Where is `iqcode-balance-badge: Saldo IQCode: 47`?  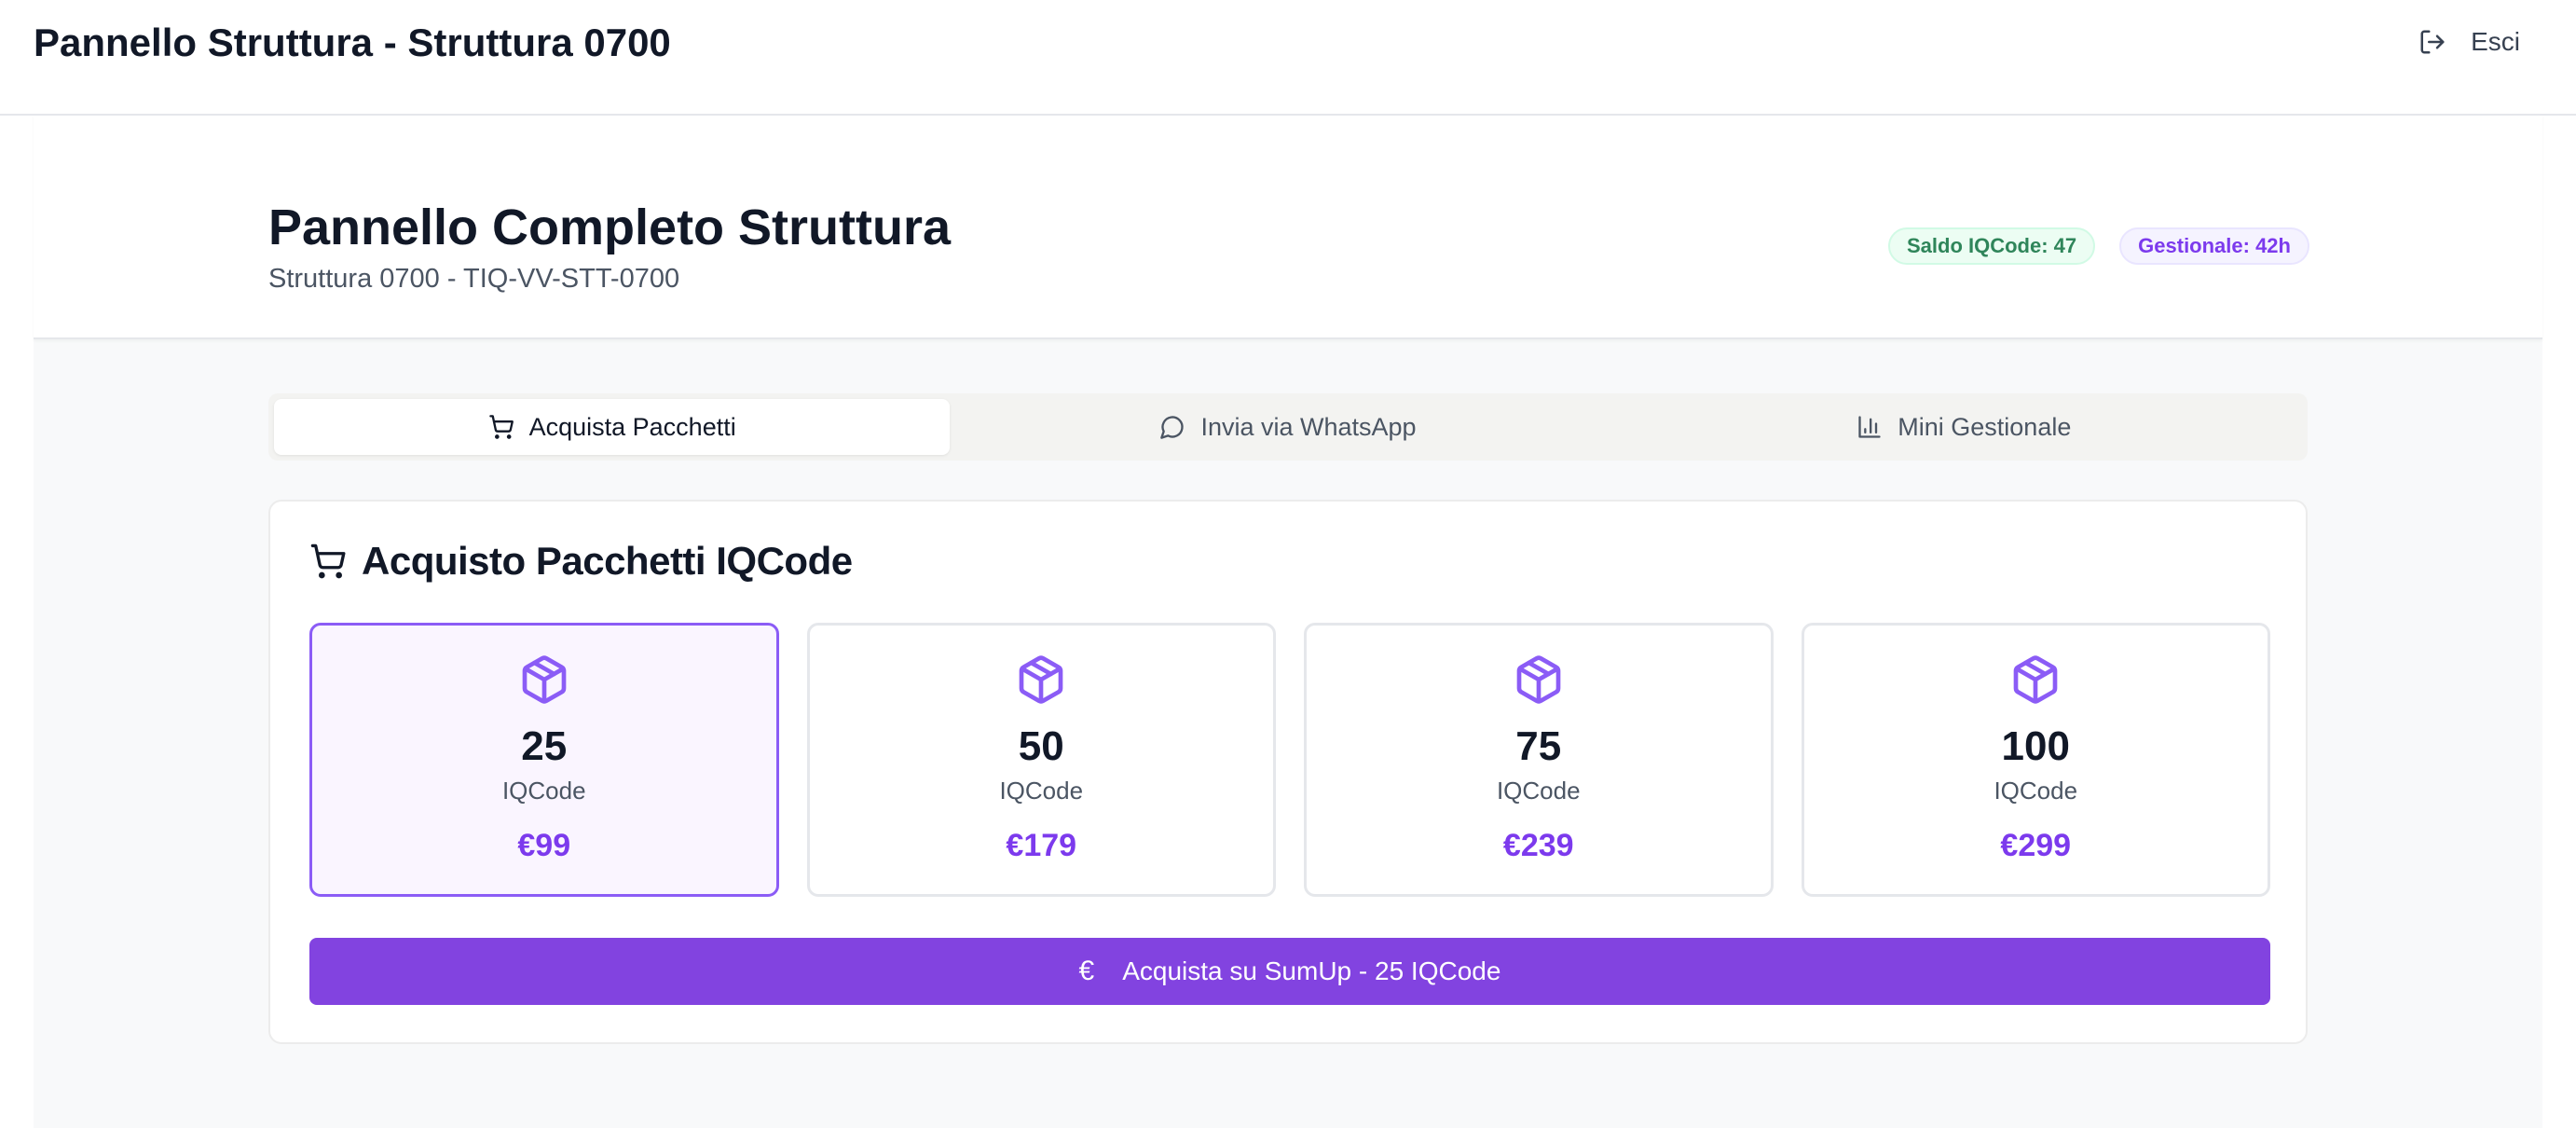
iqcode-balance-badge: Saldo IQCode: 47 is located at coordinates (1992, 246).